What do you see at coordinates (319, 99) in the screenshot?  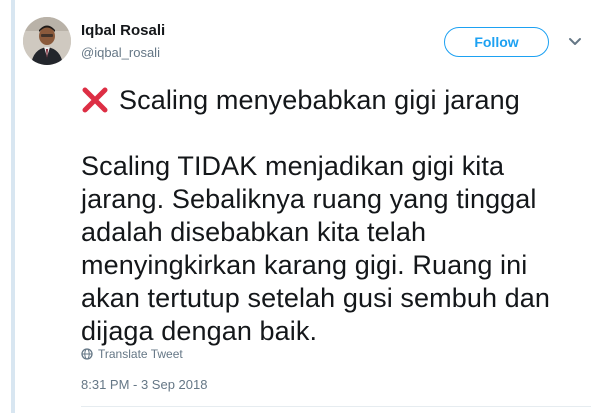 I see `tweet-headline-text: Scaling menyebabkan gigi jarang` at bounding box center [319, 99].